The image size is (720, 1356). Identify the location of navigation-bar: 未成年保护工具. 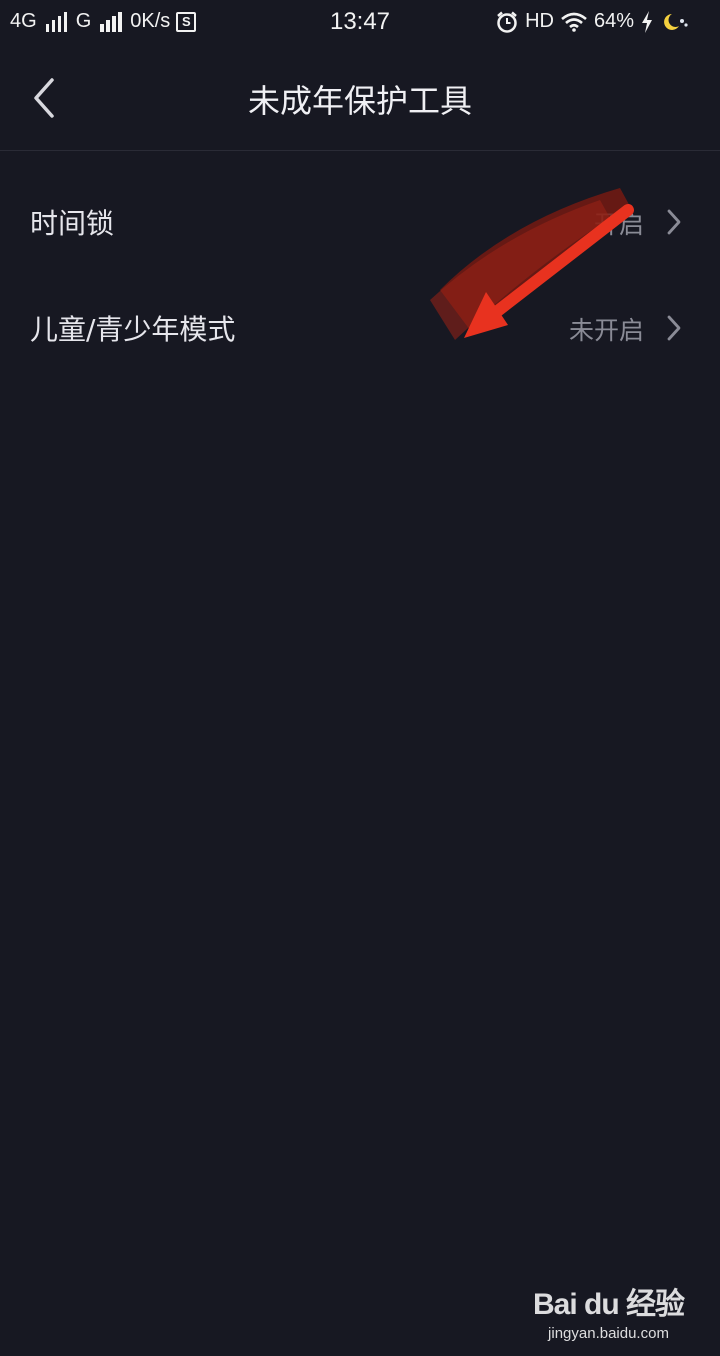
(360, 98).